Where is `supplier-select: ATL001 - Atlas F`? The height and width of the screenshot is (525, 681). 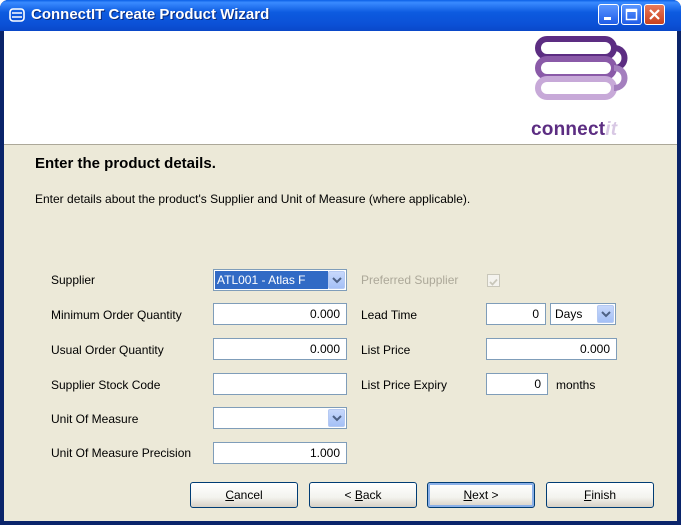 supplier-select: ATL001 - Atlas F is located at coordinates (280, 280).